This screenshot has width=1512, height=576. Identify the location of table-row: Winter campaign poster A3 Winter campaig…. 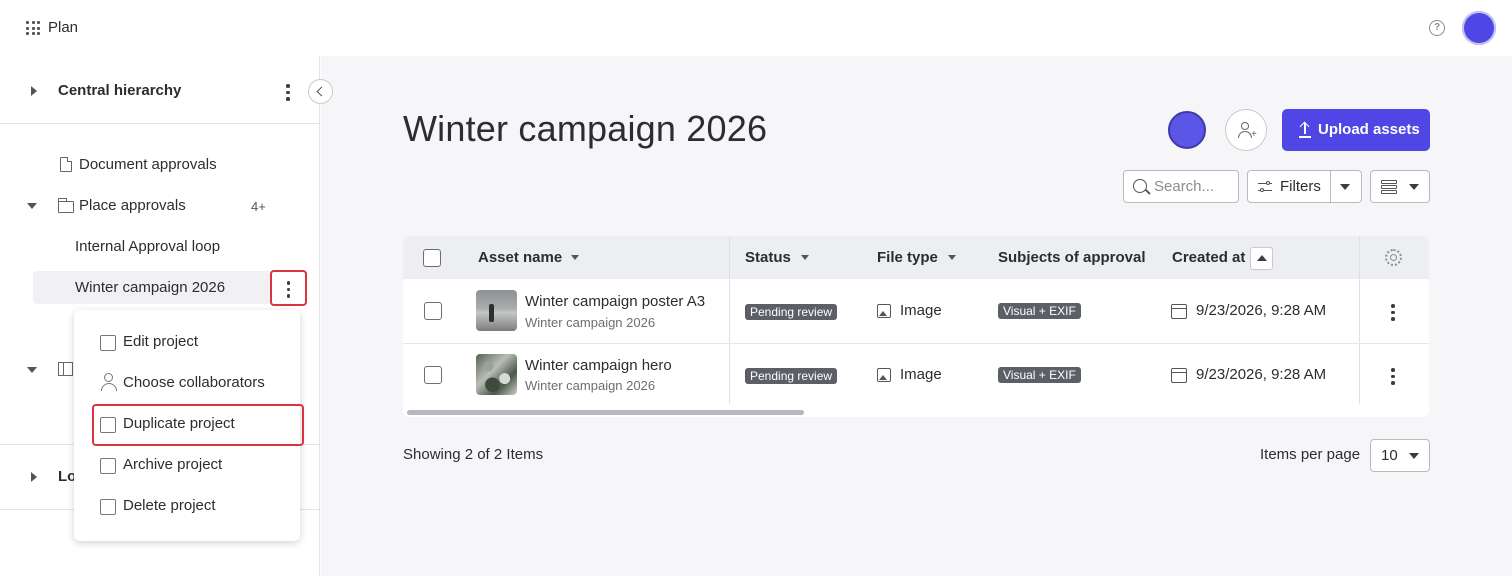
(916, 311).